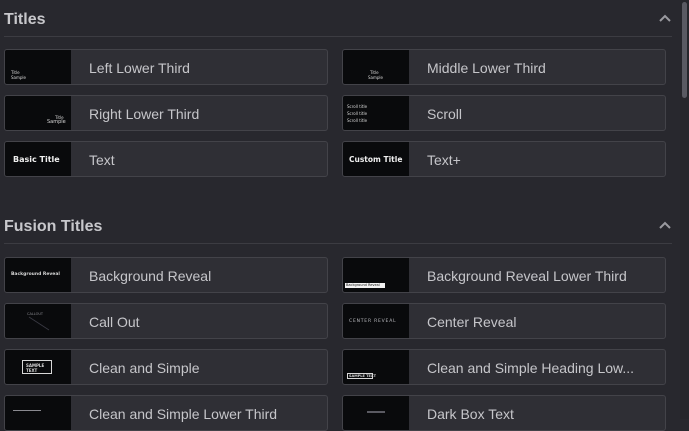 This screenshot has height=431, width=689. I want to click on thumbnail: CALLOUT, so click(38, 321).